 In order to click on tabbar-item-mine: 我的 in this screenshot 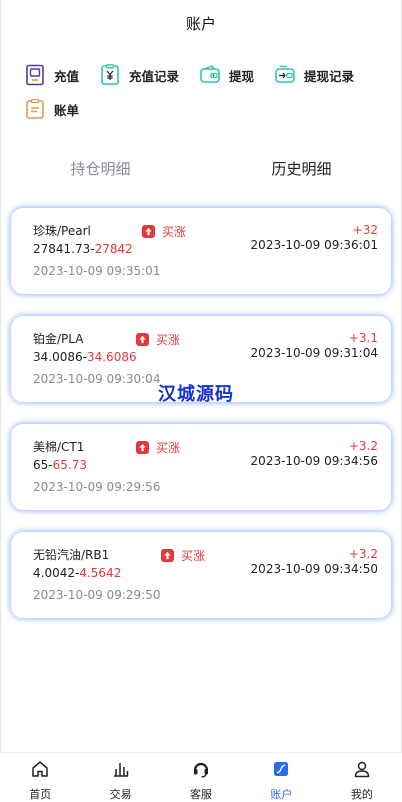, I will do `click(362, 777)`.